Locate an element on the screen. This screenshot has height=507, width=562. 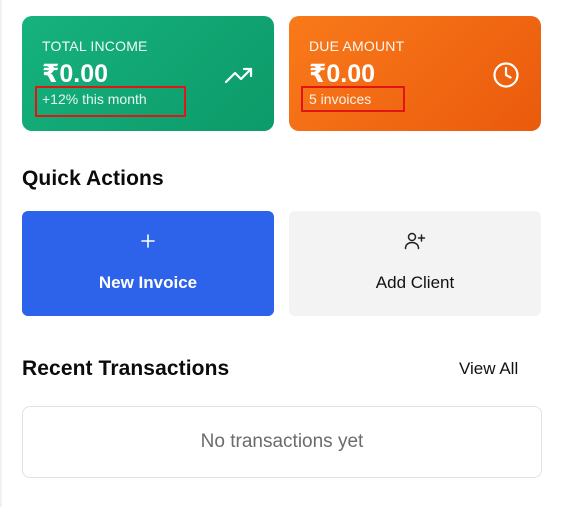
total-income-label: TOTAL INCOME is located at coordinates (95, 46).